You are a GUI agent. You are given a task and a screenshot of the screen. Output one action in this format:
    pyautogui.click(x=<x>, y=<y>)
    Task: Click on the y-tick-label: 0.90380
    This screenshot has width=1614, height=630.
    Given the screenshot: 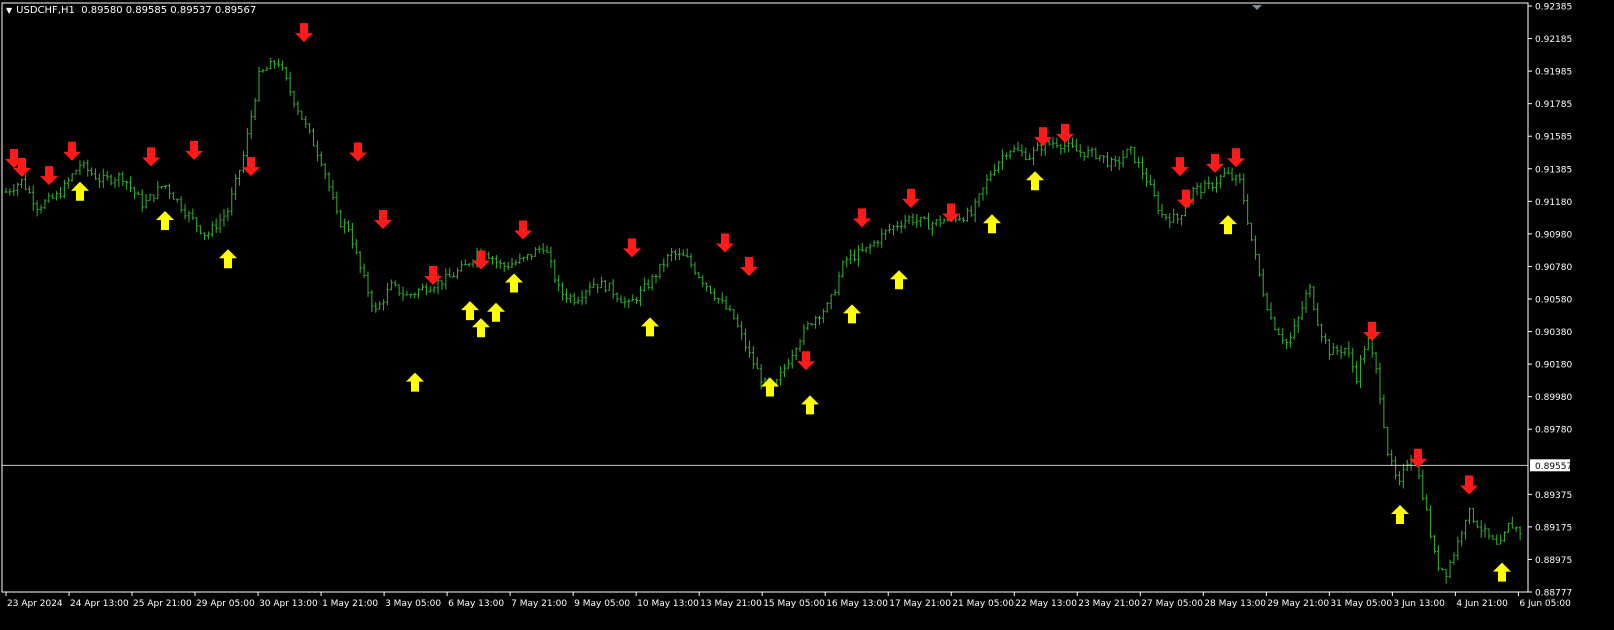 What is the action you would take?
    pyautogui.click(x=1553, y=333)
    